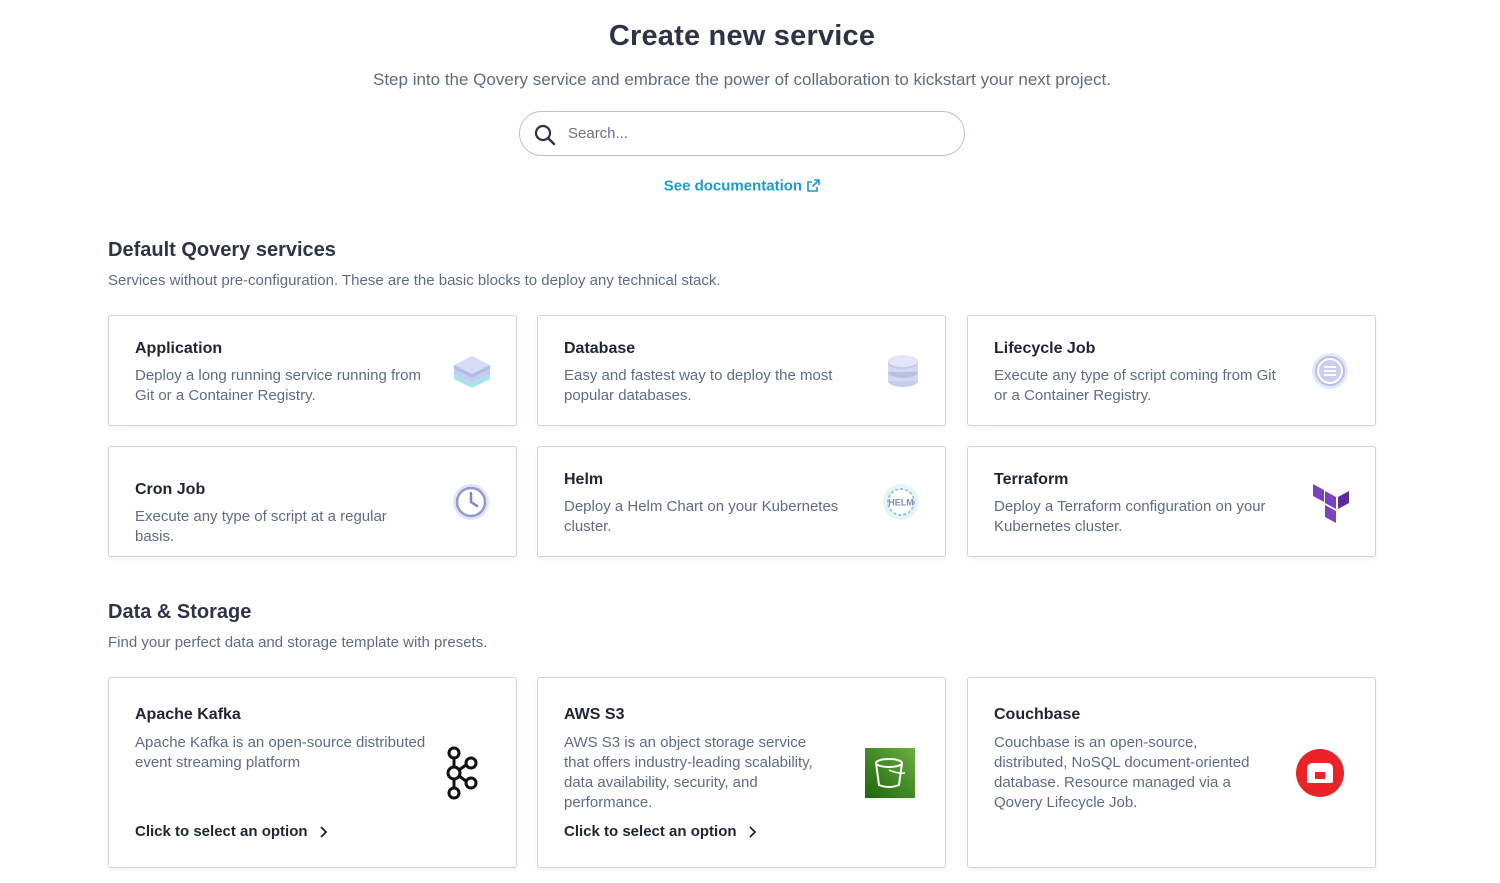 Image resolution: width=1500 pixels, height=883 pixels. Describe the element at coordinates (1331, 503) in the screenshot. I see `terraform-icon` at that location.